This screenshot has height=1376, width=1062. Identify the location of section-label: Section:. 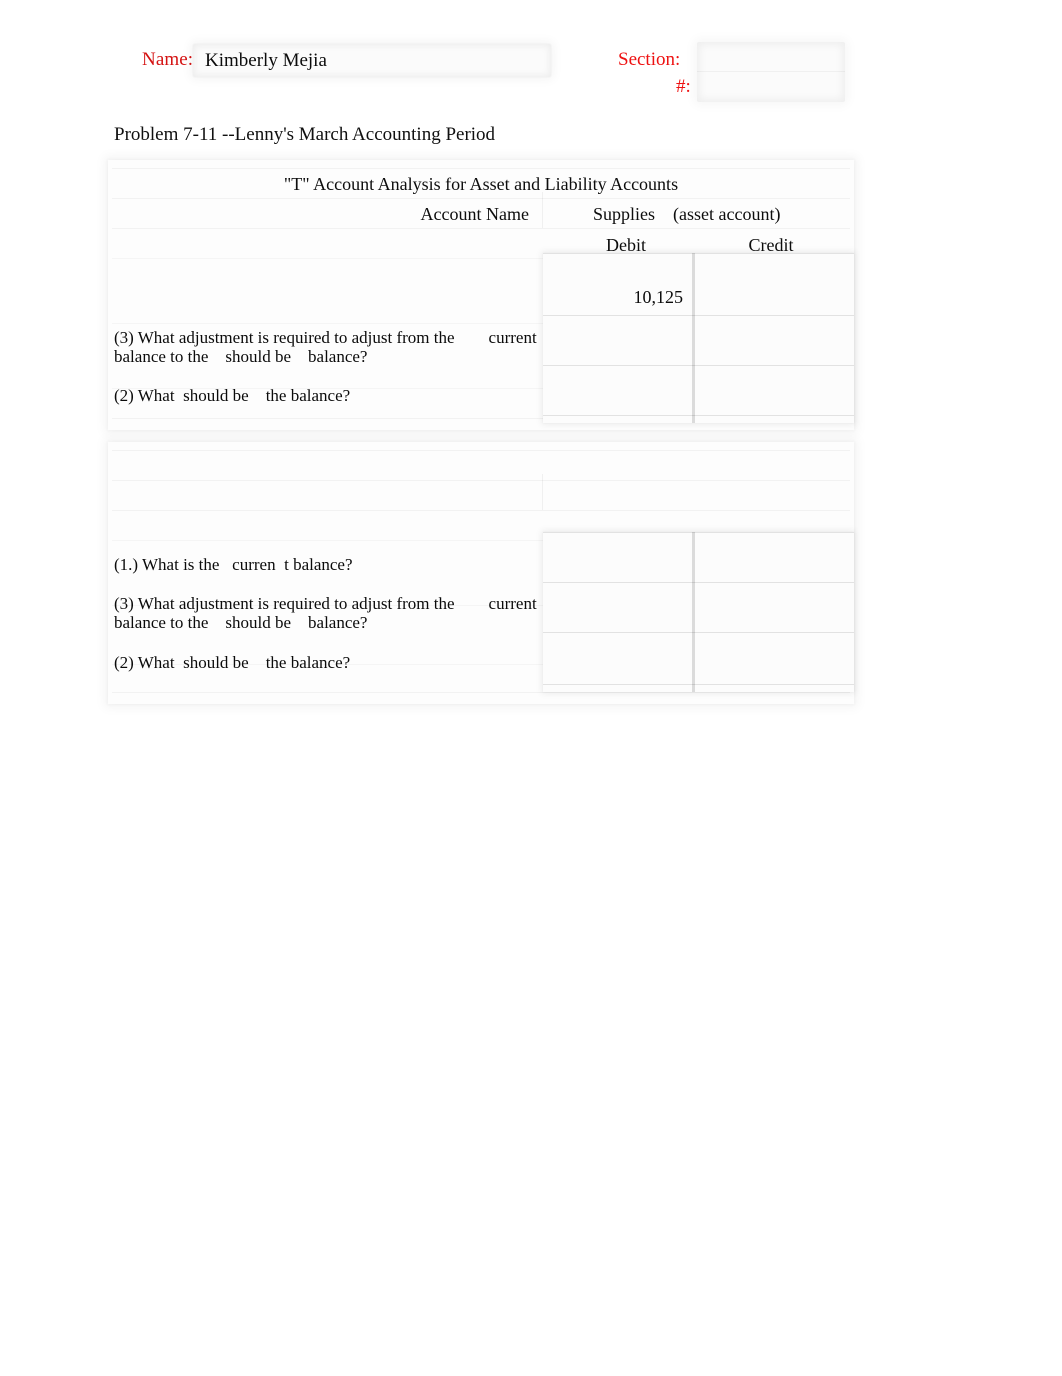
(649, 59).